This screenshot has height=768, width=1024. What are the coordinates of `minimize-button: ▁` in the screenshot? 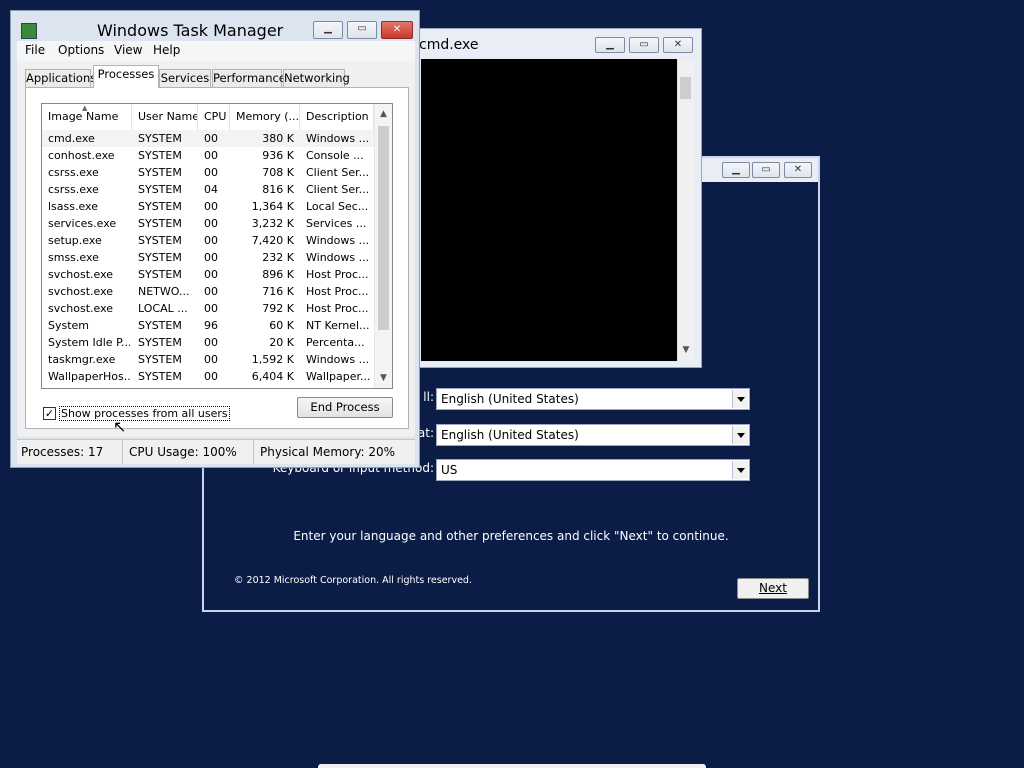 It's located at (328, 30).